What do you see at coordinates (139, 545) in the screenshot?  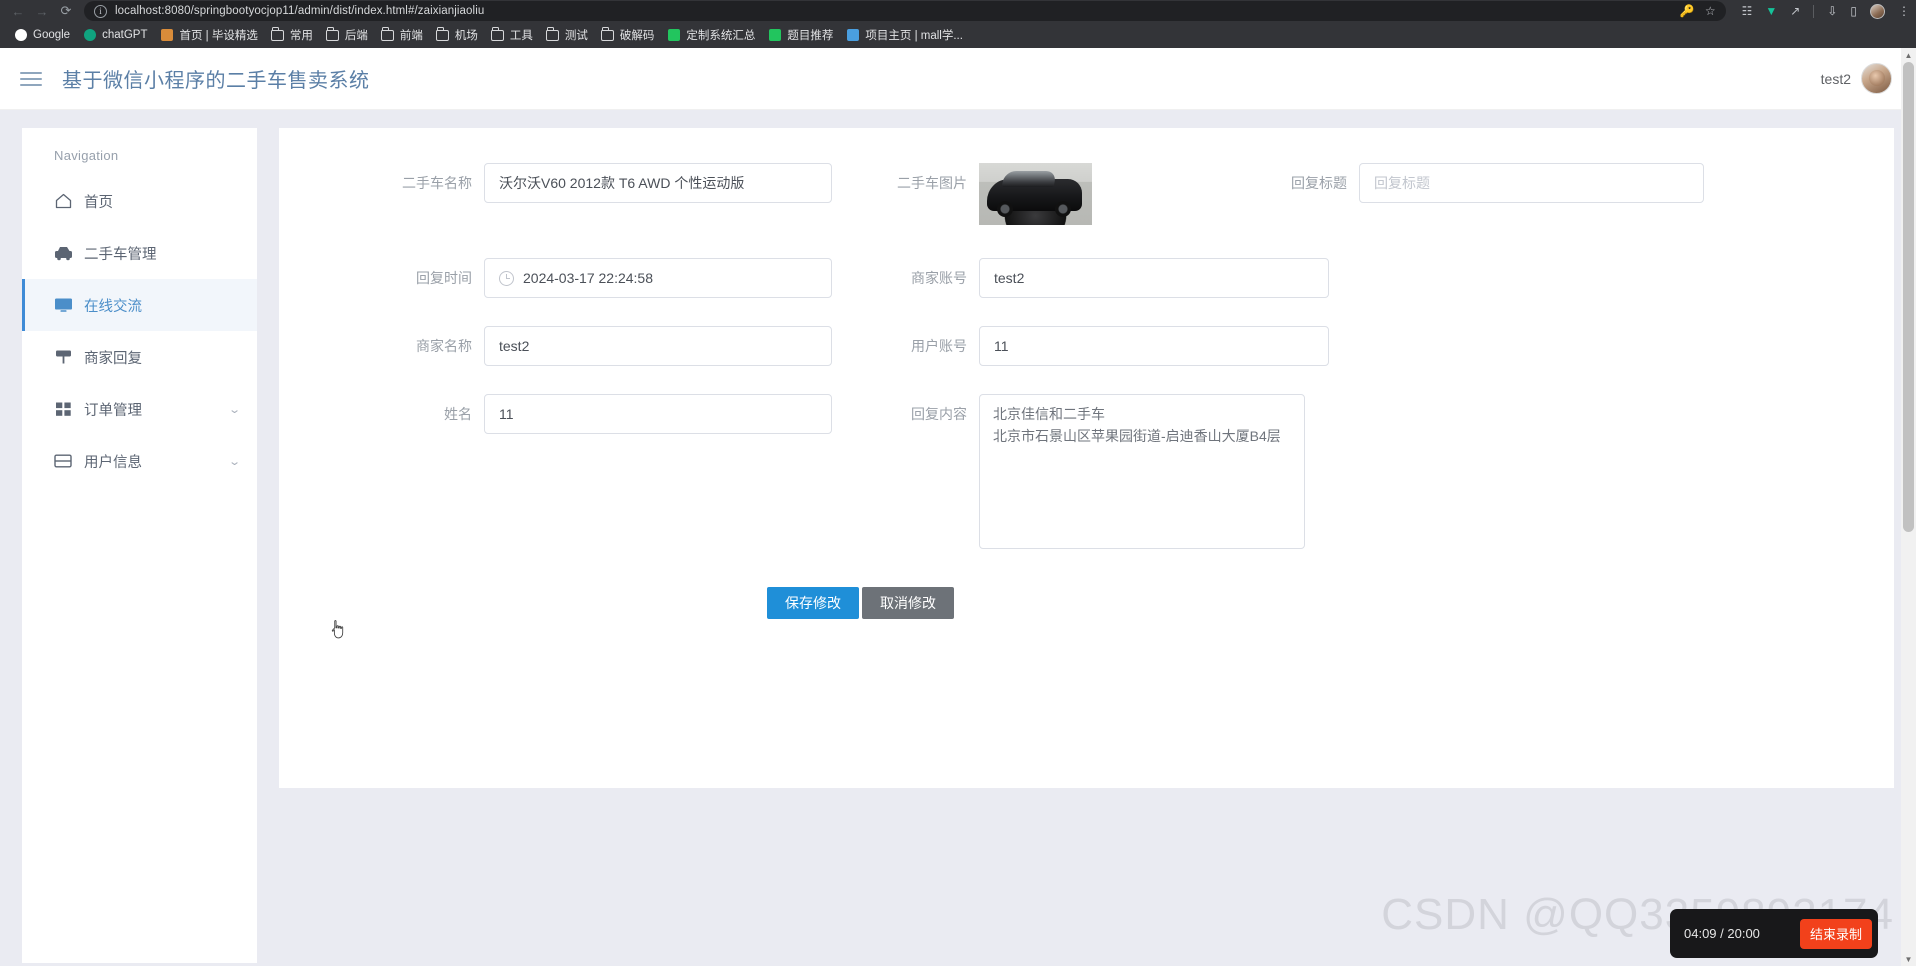 I see `sidebar: Navigation 首页 二手车管理 在线交流 商家回复 订单管理 ⌄ 用户信息 ⌄` at bounding box center [139, 545].